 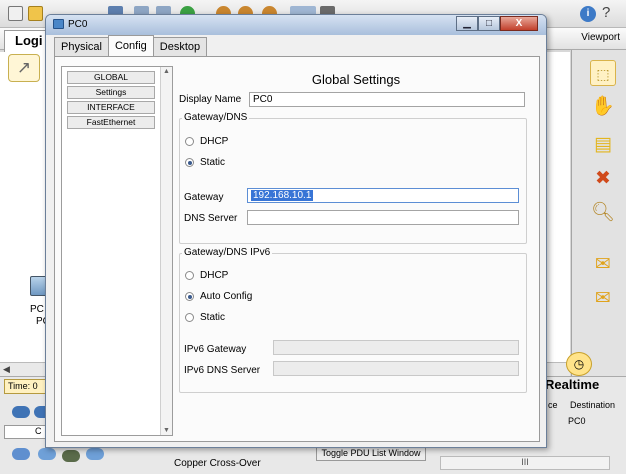 What do you see at coordinates (603, 213) in the screenshot?
I see `inspect-icon: 🔍︎` at bounding box center [603, 213].